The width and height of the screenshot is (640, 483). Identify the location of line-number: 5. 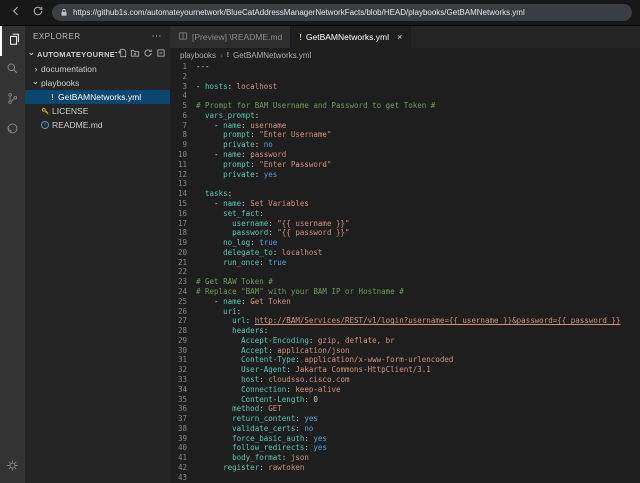
(184, 106).